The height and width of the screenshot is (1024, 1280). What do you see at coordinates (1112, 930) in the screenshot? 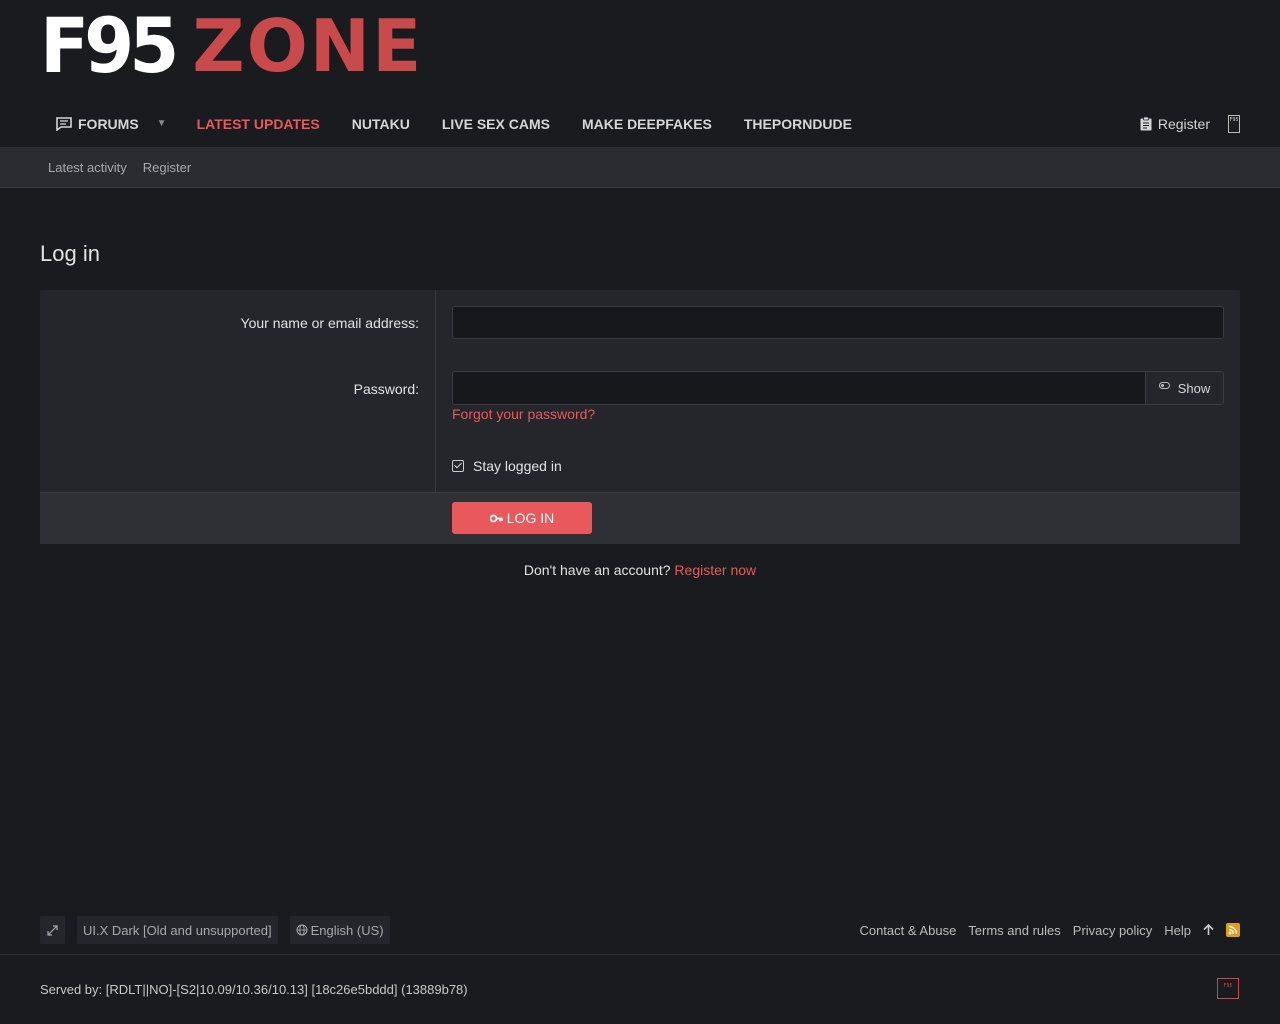
I see `footer-link-privacy: Privacy policy` at bounding box center [1112, 930].